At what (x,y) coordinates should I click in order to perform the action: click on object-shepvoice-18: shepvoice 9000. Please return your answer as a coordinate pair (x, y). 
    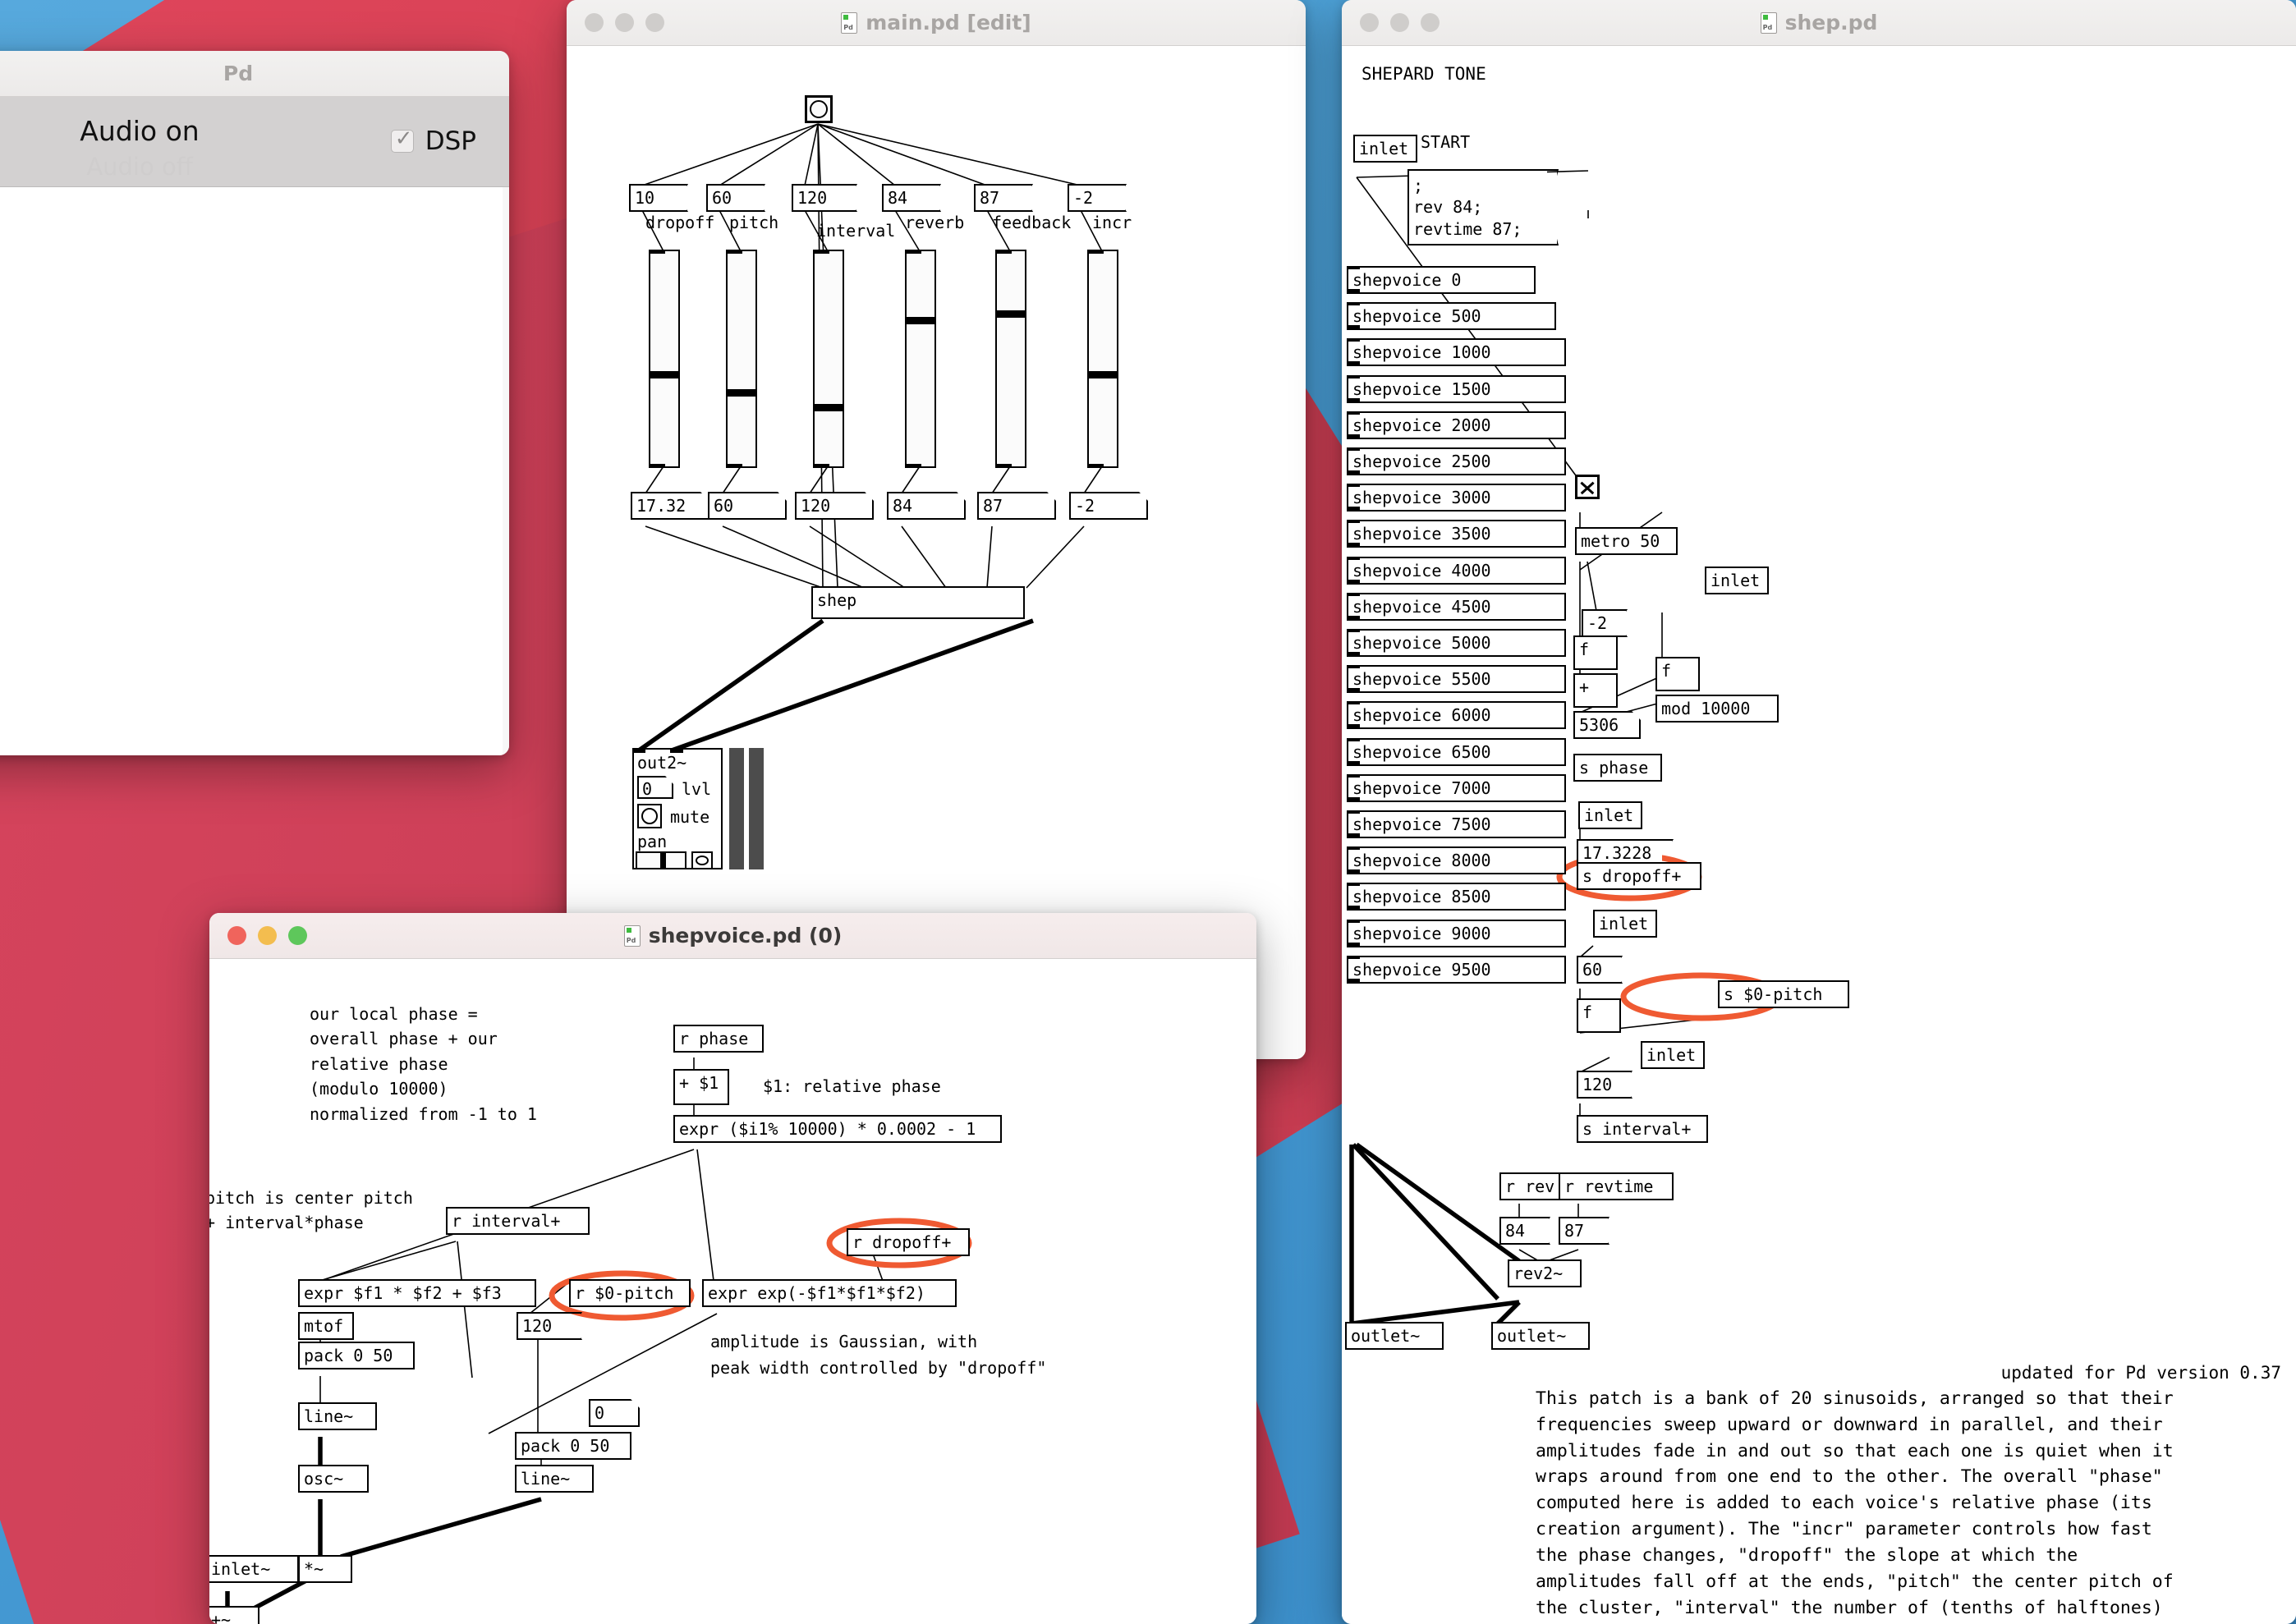
    Looking at the image, I should click on (1457, 933).